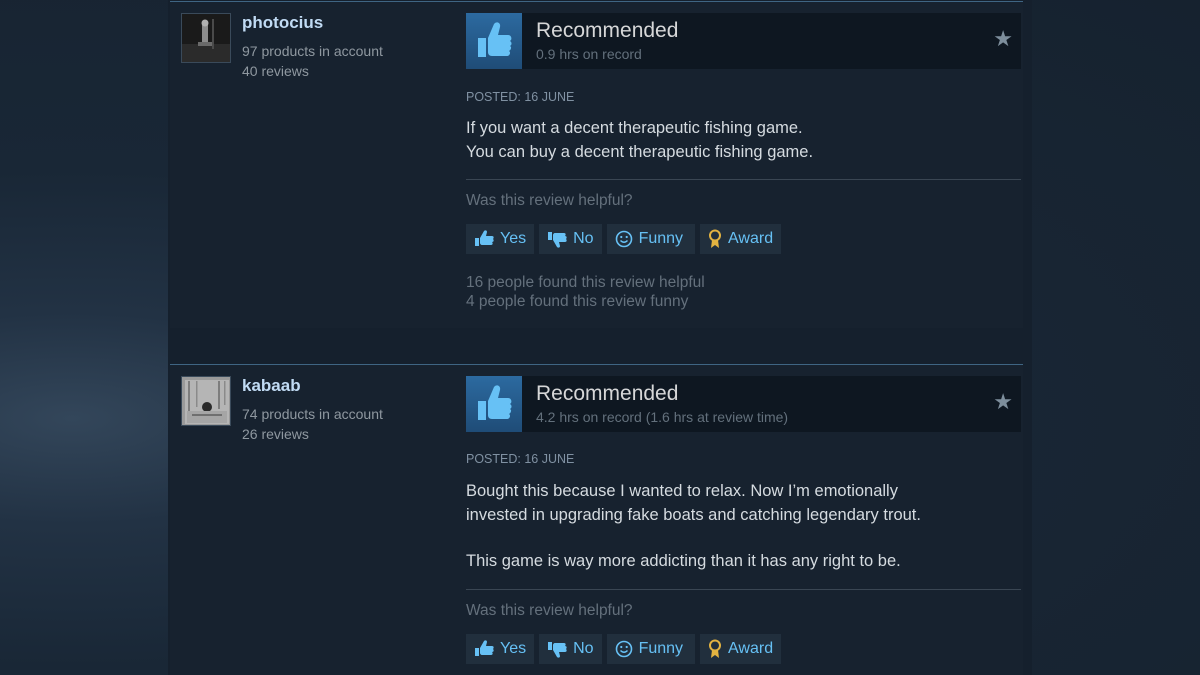 This screenshot has width=1200, height=675. I want to click on reviews-count: 26 reviews, so click(275, 434).